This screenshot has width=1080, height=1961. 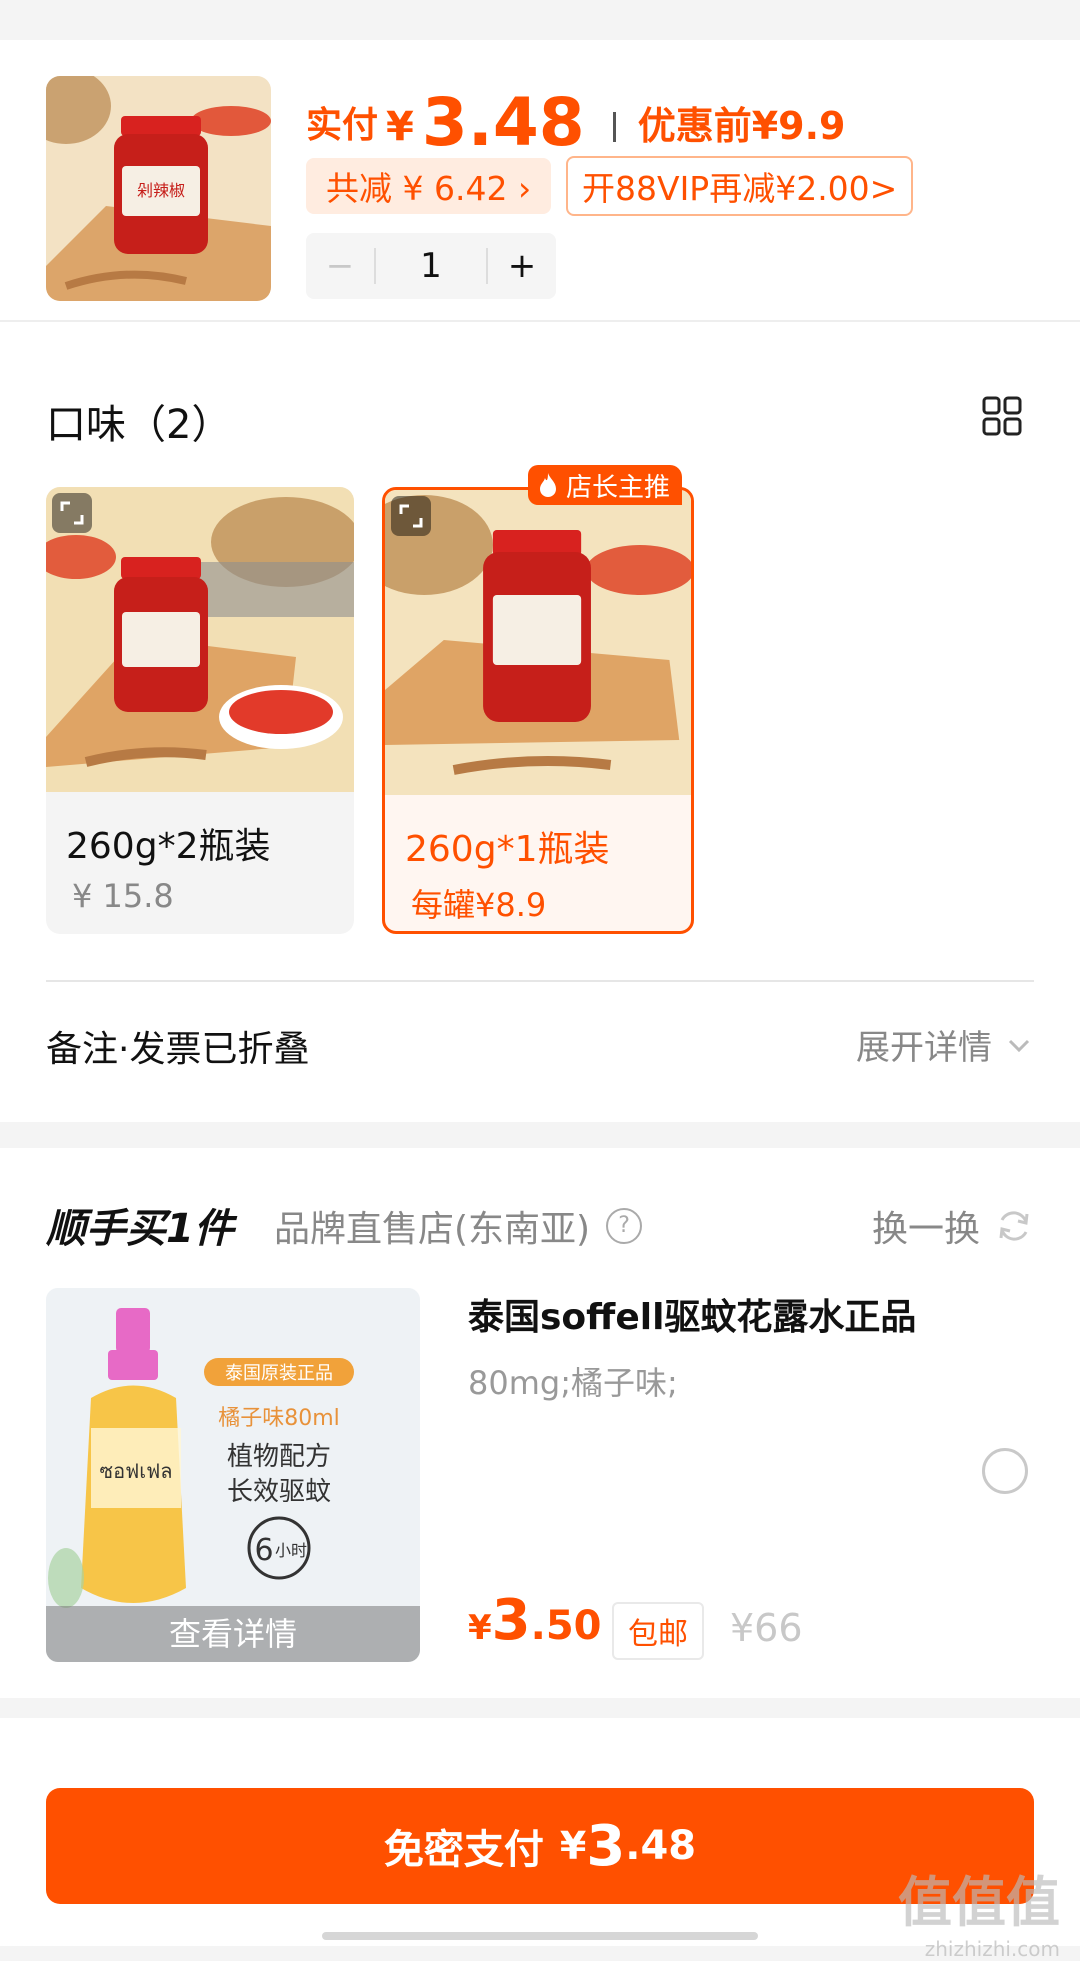 What do you see at coordinates (992, 1949) in the screenshot?
I see `watermark-sub: zhizhizhi.com` at bounding box center [992, 1949].